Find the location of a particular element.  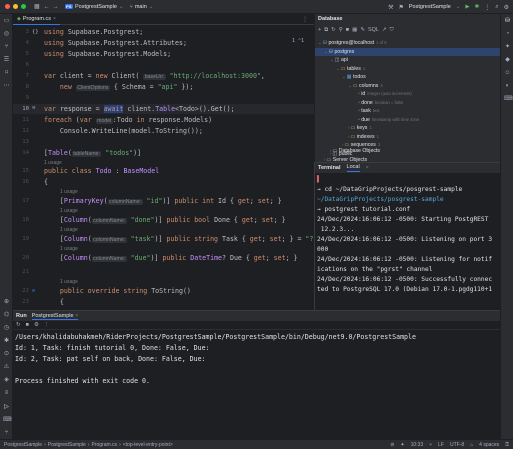

tree-item: ⌄⛁ postgres is located at coordinates (407, 51).